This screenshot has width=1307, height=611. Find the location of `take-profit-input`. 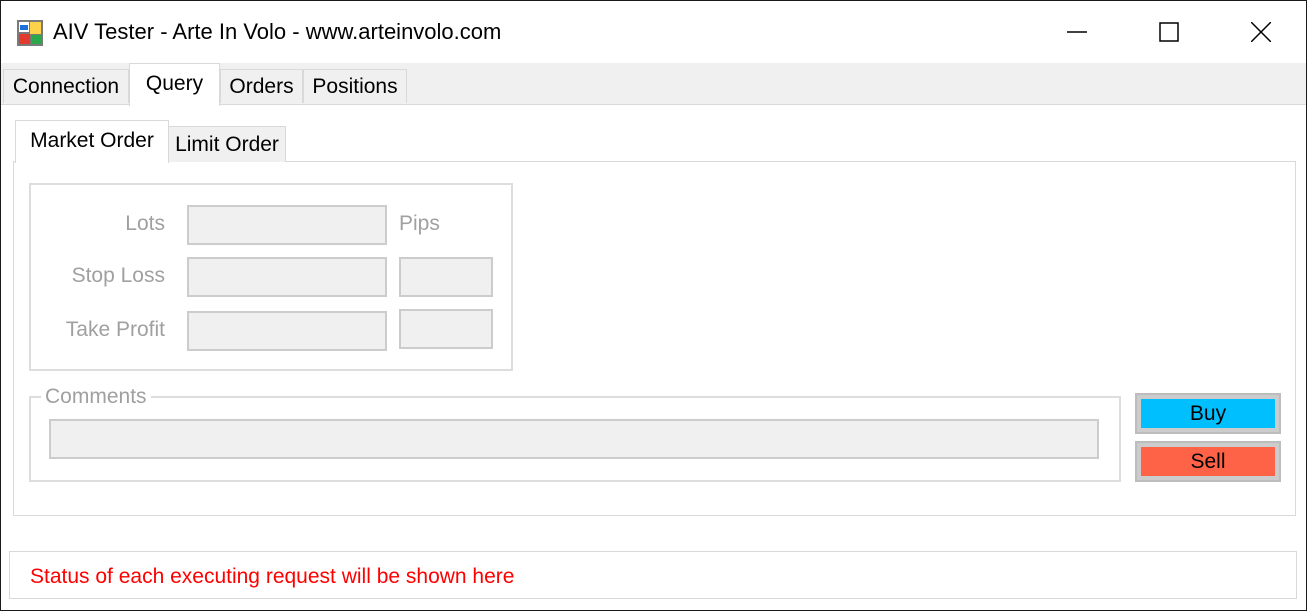

take-profit-input is located at coordinates (287, 331).